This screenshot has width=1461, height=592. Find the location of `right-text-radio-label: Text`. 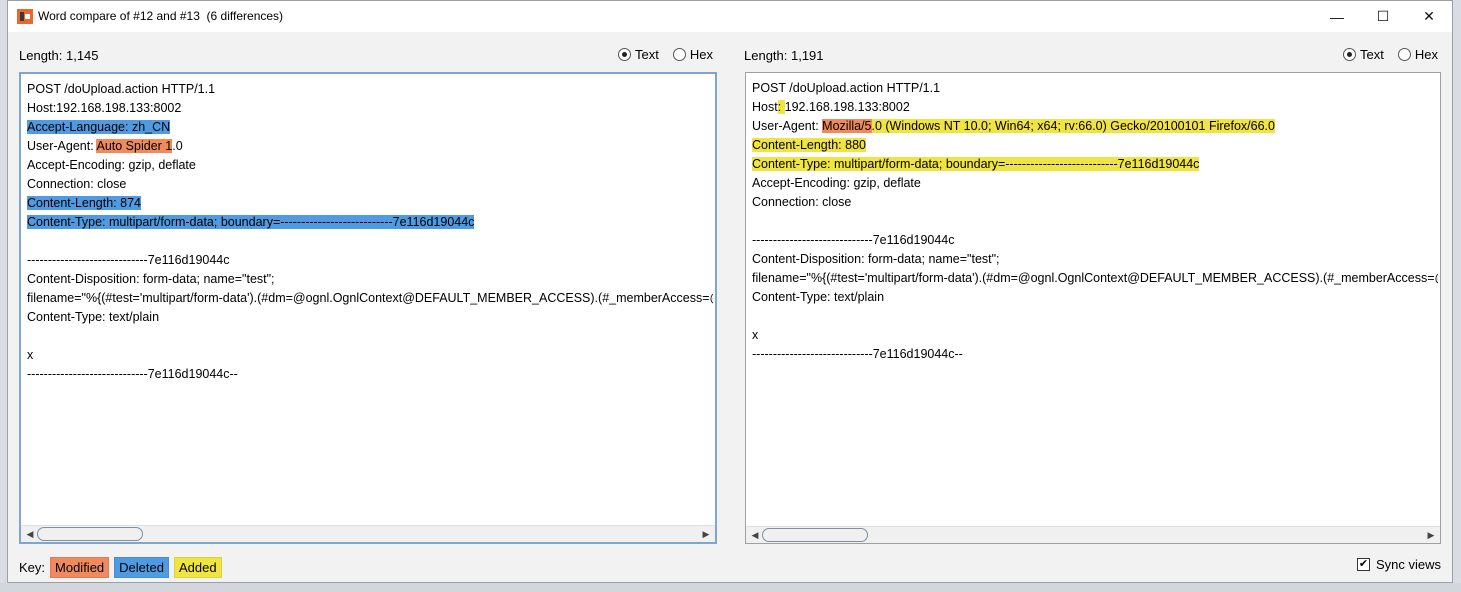

right-text-radio-label: Text is located at coordinates (1372, 54).